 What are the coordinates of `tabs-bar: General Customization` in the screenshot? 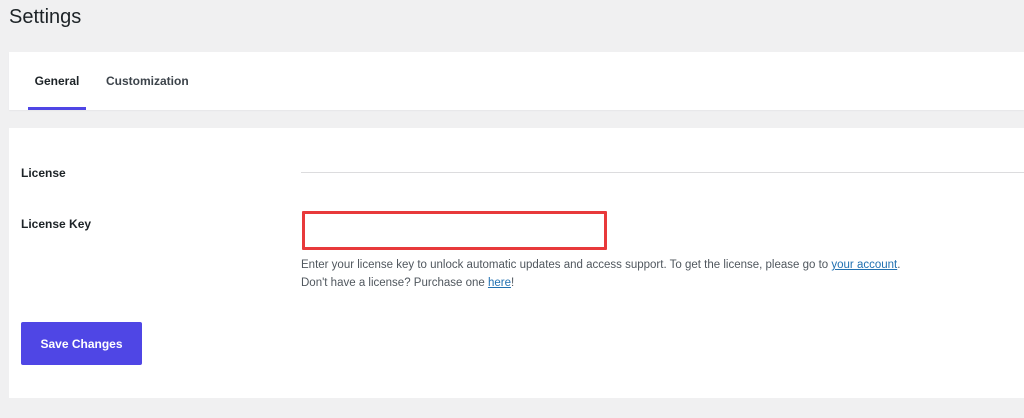 It's located at (516, 81).